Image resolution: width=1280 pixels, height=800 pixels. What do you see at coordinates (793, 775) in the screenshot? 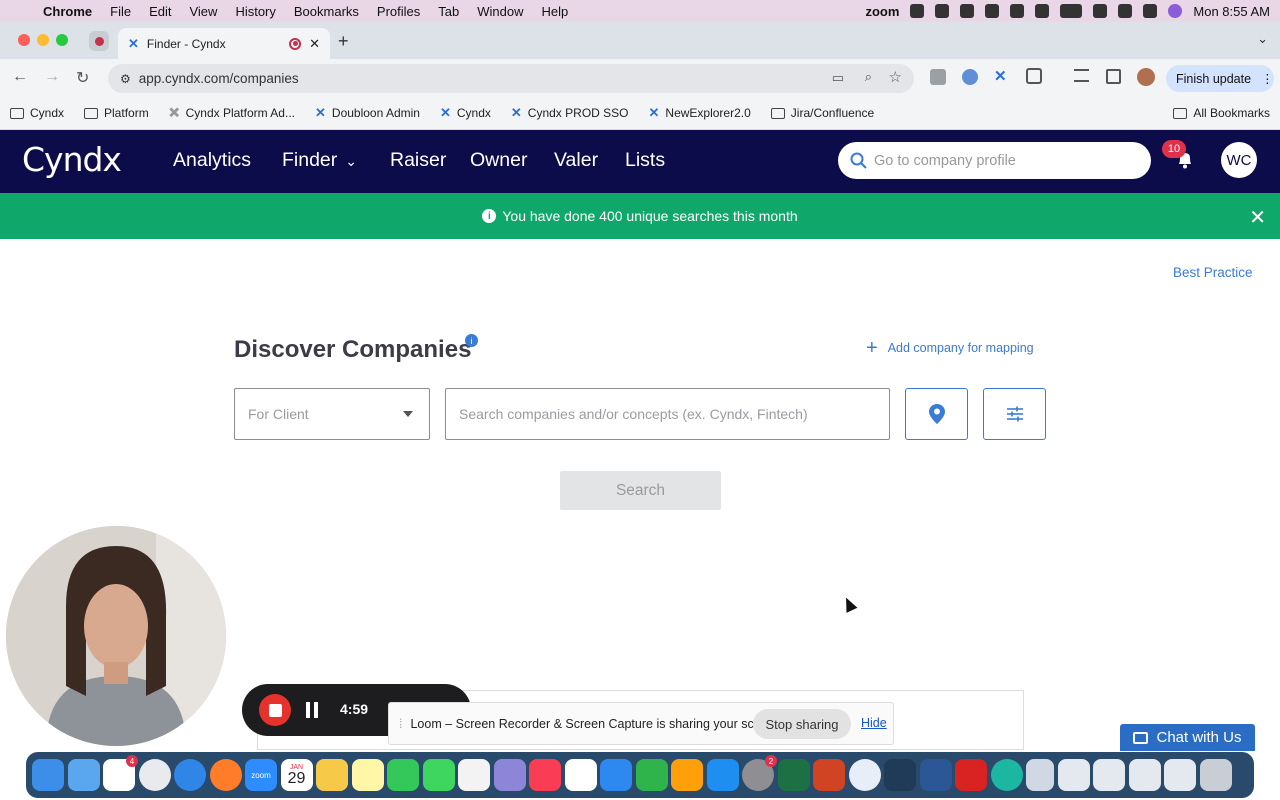
I see `excel-app-icon` at bounding box center [793, 775].